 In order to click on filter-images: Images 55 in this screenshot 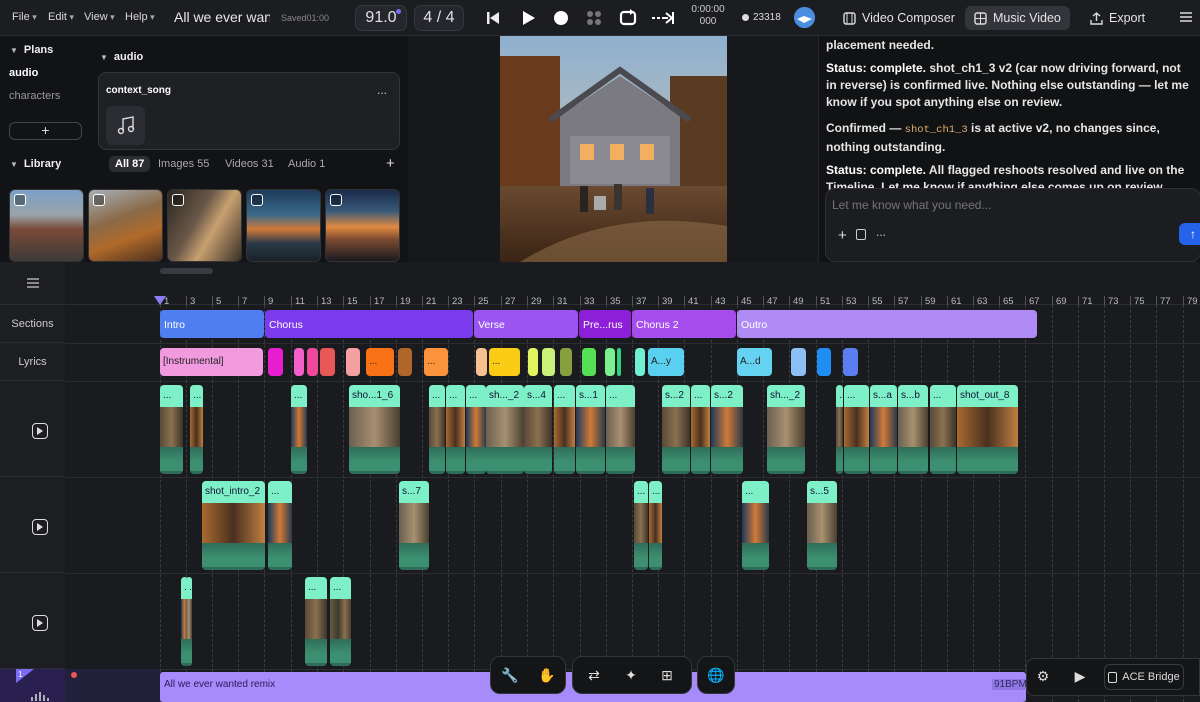, I will do `click(183, 164)`.